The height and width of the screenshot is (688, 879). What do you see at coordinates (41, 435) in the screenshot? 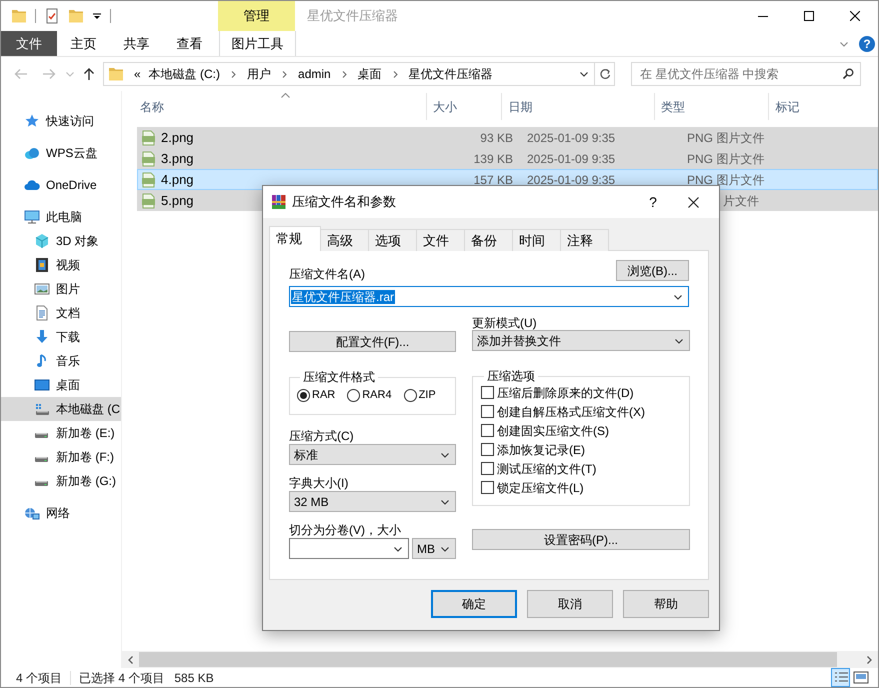
I see `drive-icon` at bounding box center [41, 435].